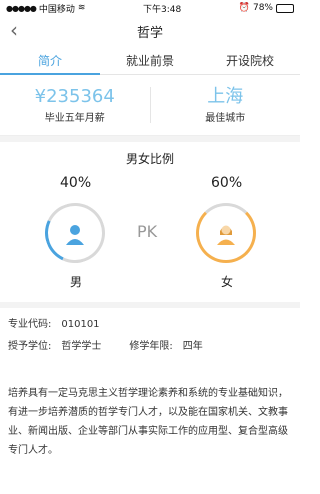 This screenshot has width=320, height=494. I want to click on female-percent: 60%, so click(227, 183).